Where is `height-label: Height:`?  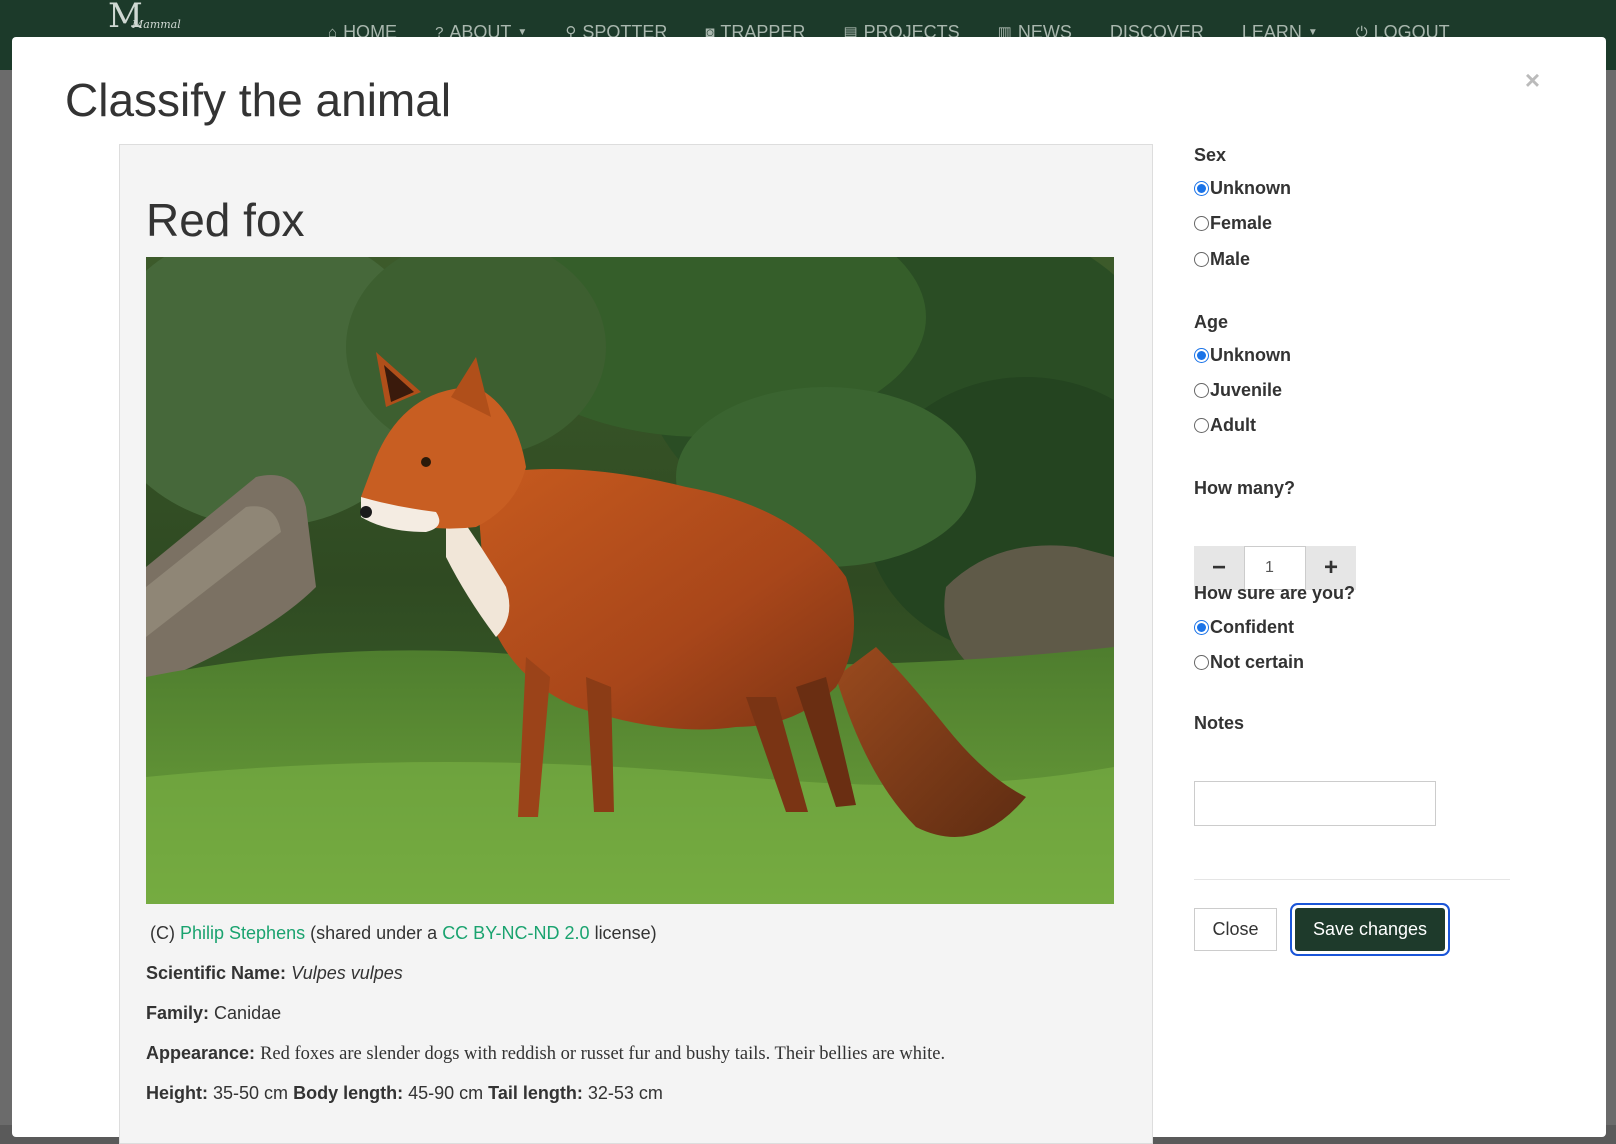 height-label: Height: is located at coordinates (177, 1093).